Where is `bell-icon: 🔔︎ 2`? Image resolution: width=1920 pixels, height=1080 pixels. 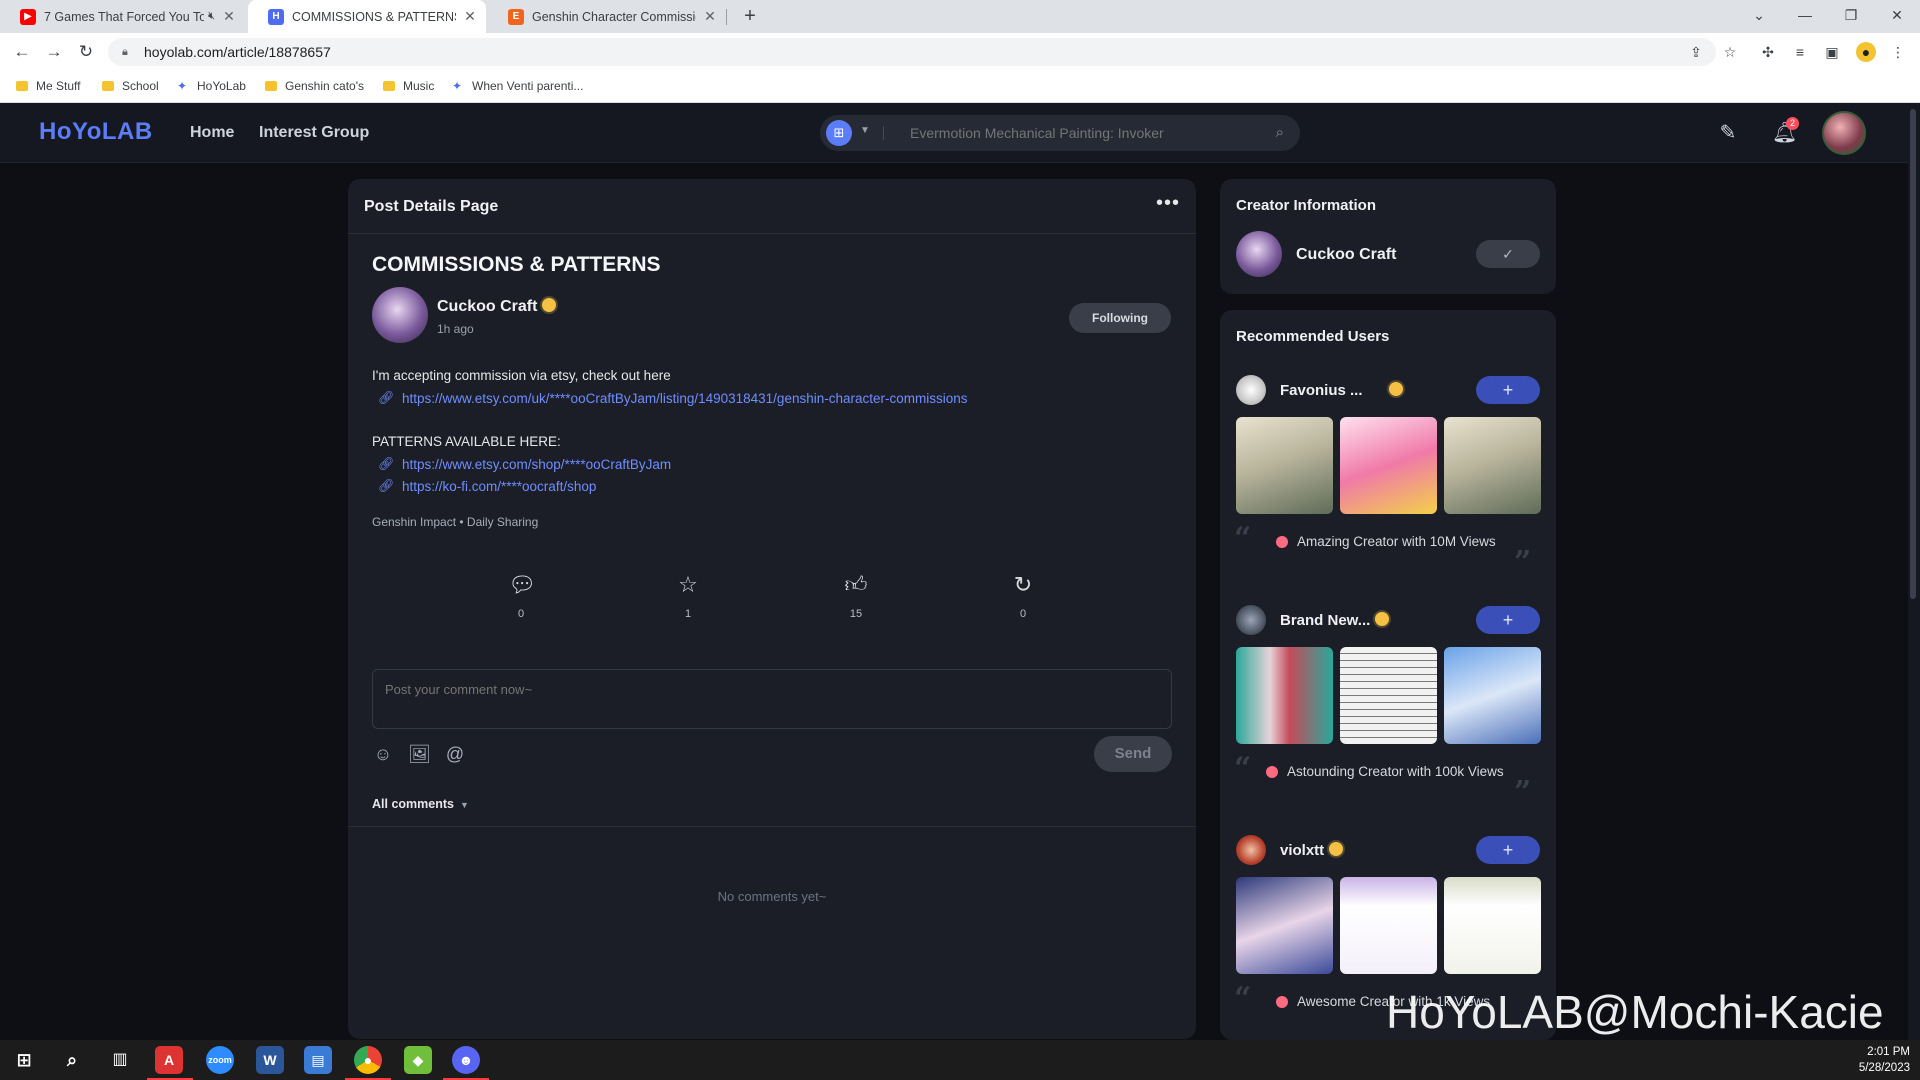 bell-icon: 🔔︎ 2 is located at coordinates (1785, 131).